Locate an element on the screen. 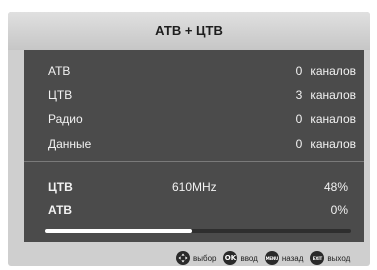 The height and width of the screenshot is (270, 377). channel-row-atv: АТВ 0 каналов is located at coordinates (194, 71).